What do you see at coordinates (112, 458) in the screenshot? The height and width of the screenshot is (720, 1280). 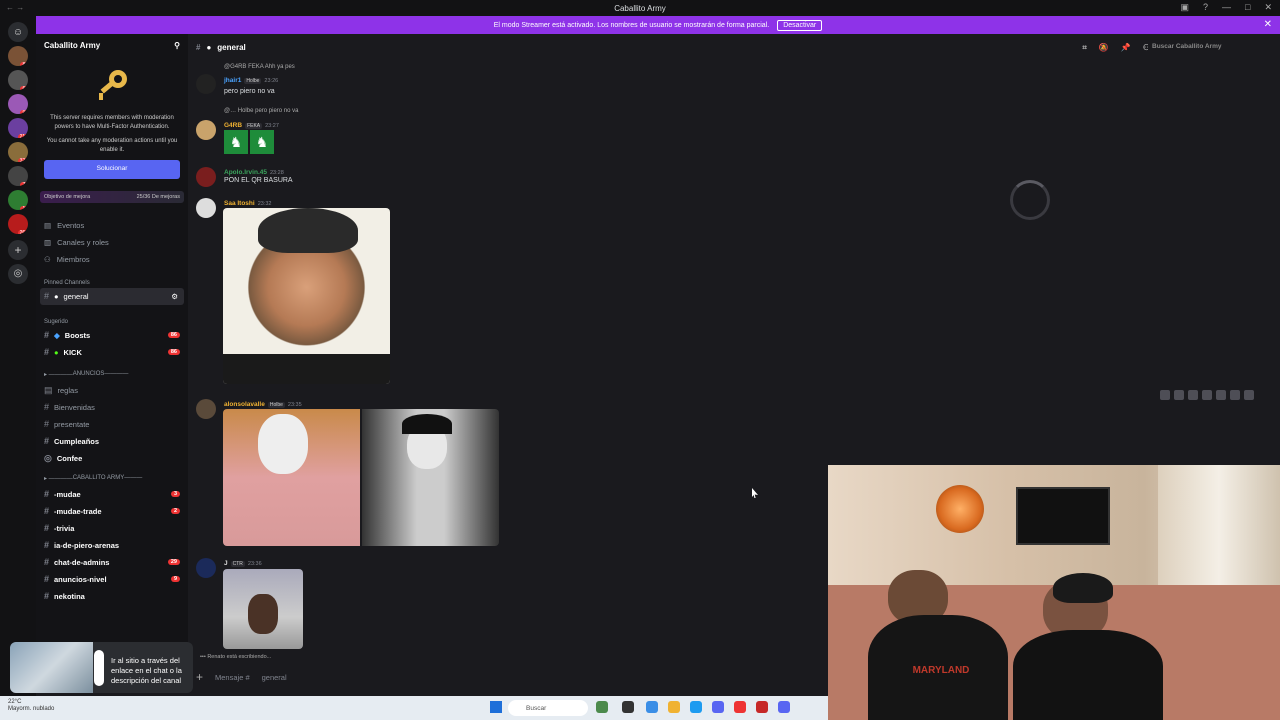 I see `channel-confee: ◎ Confee` at bounding box center [112, 458].